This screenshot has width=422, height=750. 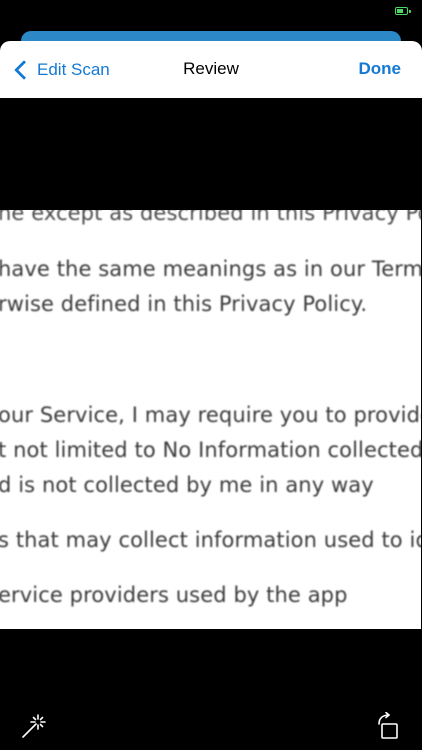 What do you see at coordinates (73, 69) in the screenshot?
I see `back-button-label: Edit Scan` at bounding box center [73, 69].